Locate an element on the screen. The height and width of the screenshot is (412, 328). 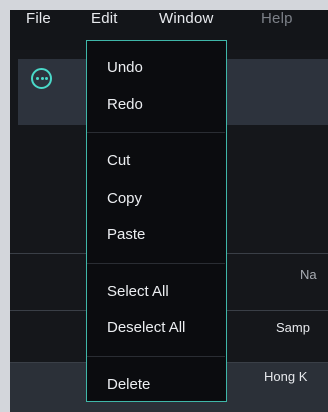
menu-window: Window is located at coordinates (186, 18).